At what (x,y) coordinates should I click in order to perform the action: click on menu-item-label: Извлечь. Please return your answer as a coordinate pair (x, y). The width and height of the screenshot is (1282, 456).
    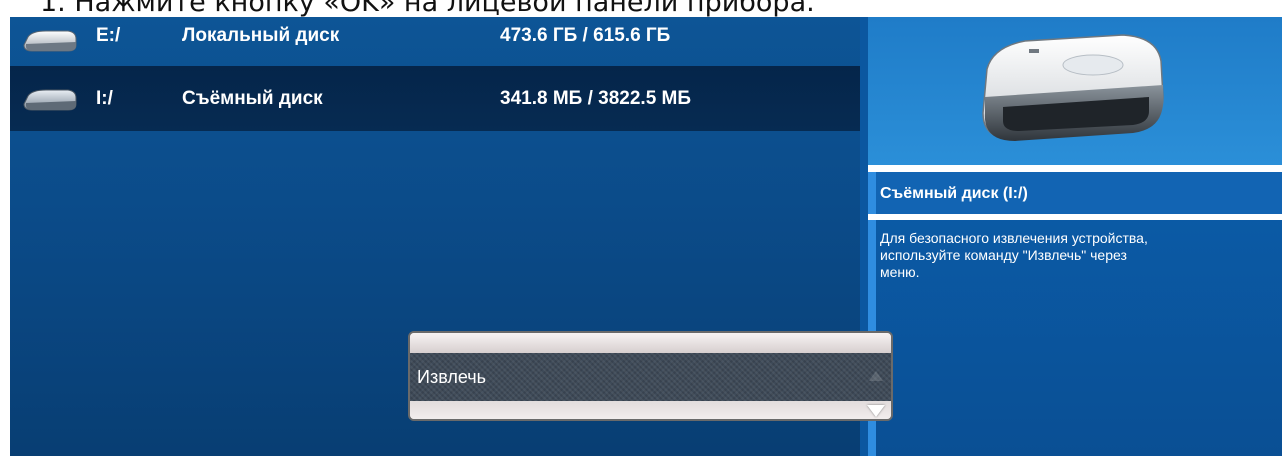
    Looking at the image, I should click on (452, 377).